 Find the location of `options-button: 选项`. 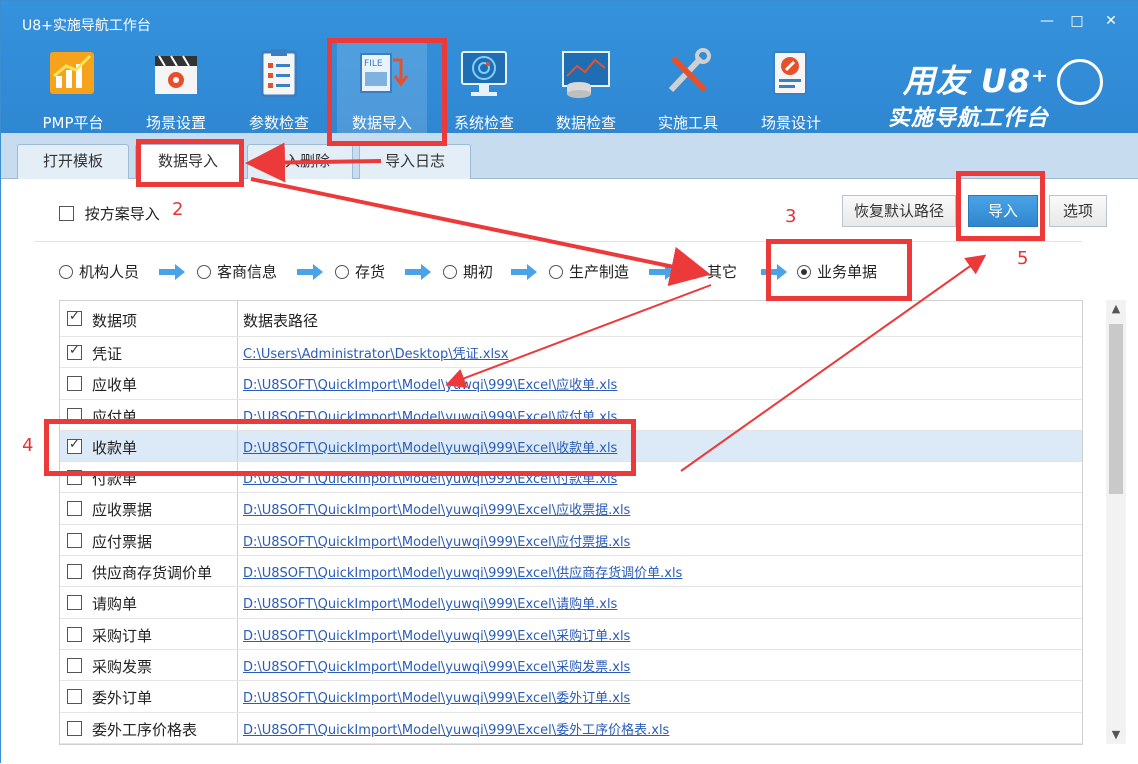

options-button: 选项 is located at coordinates (1078, 211).